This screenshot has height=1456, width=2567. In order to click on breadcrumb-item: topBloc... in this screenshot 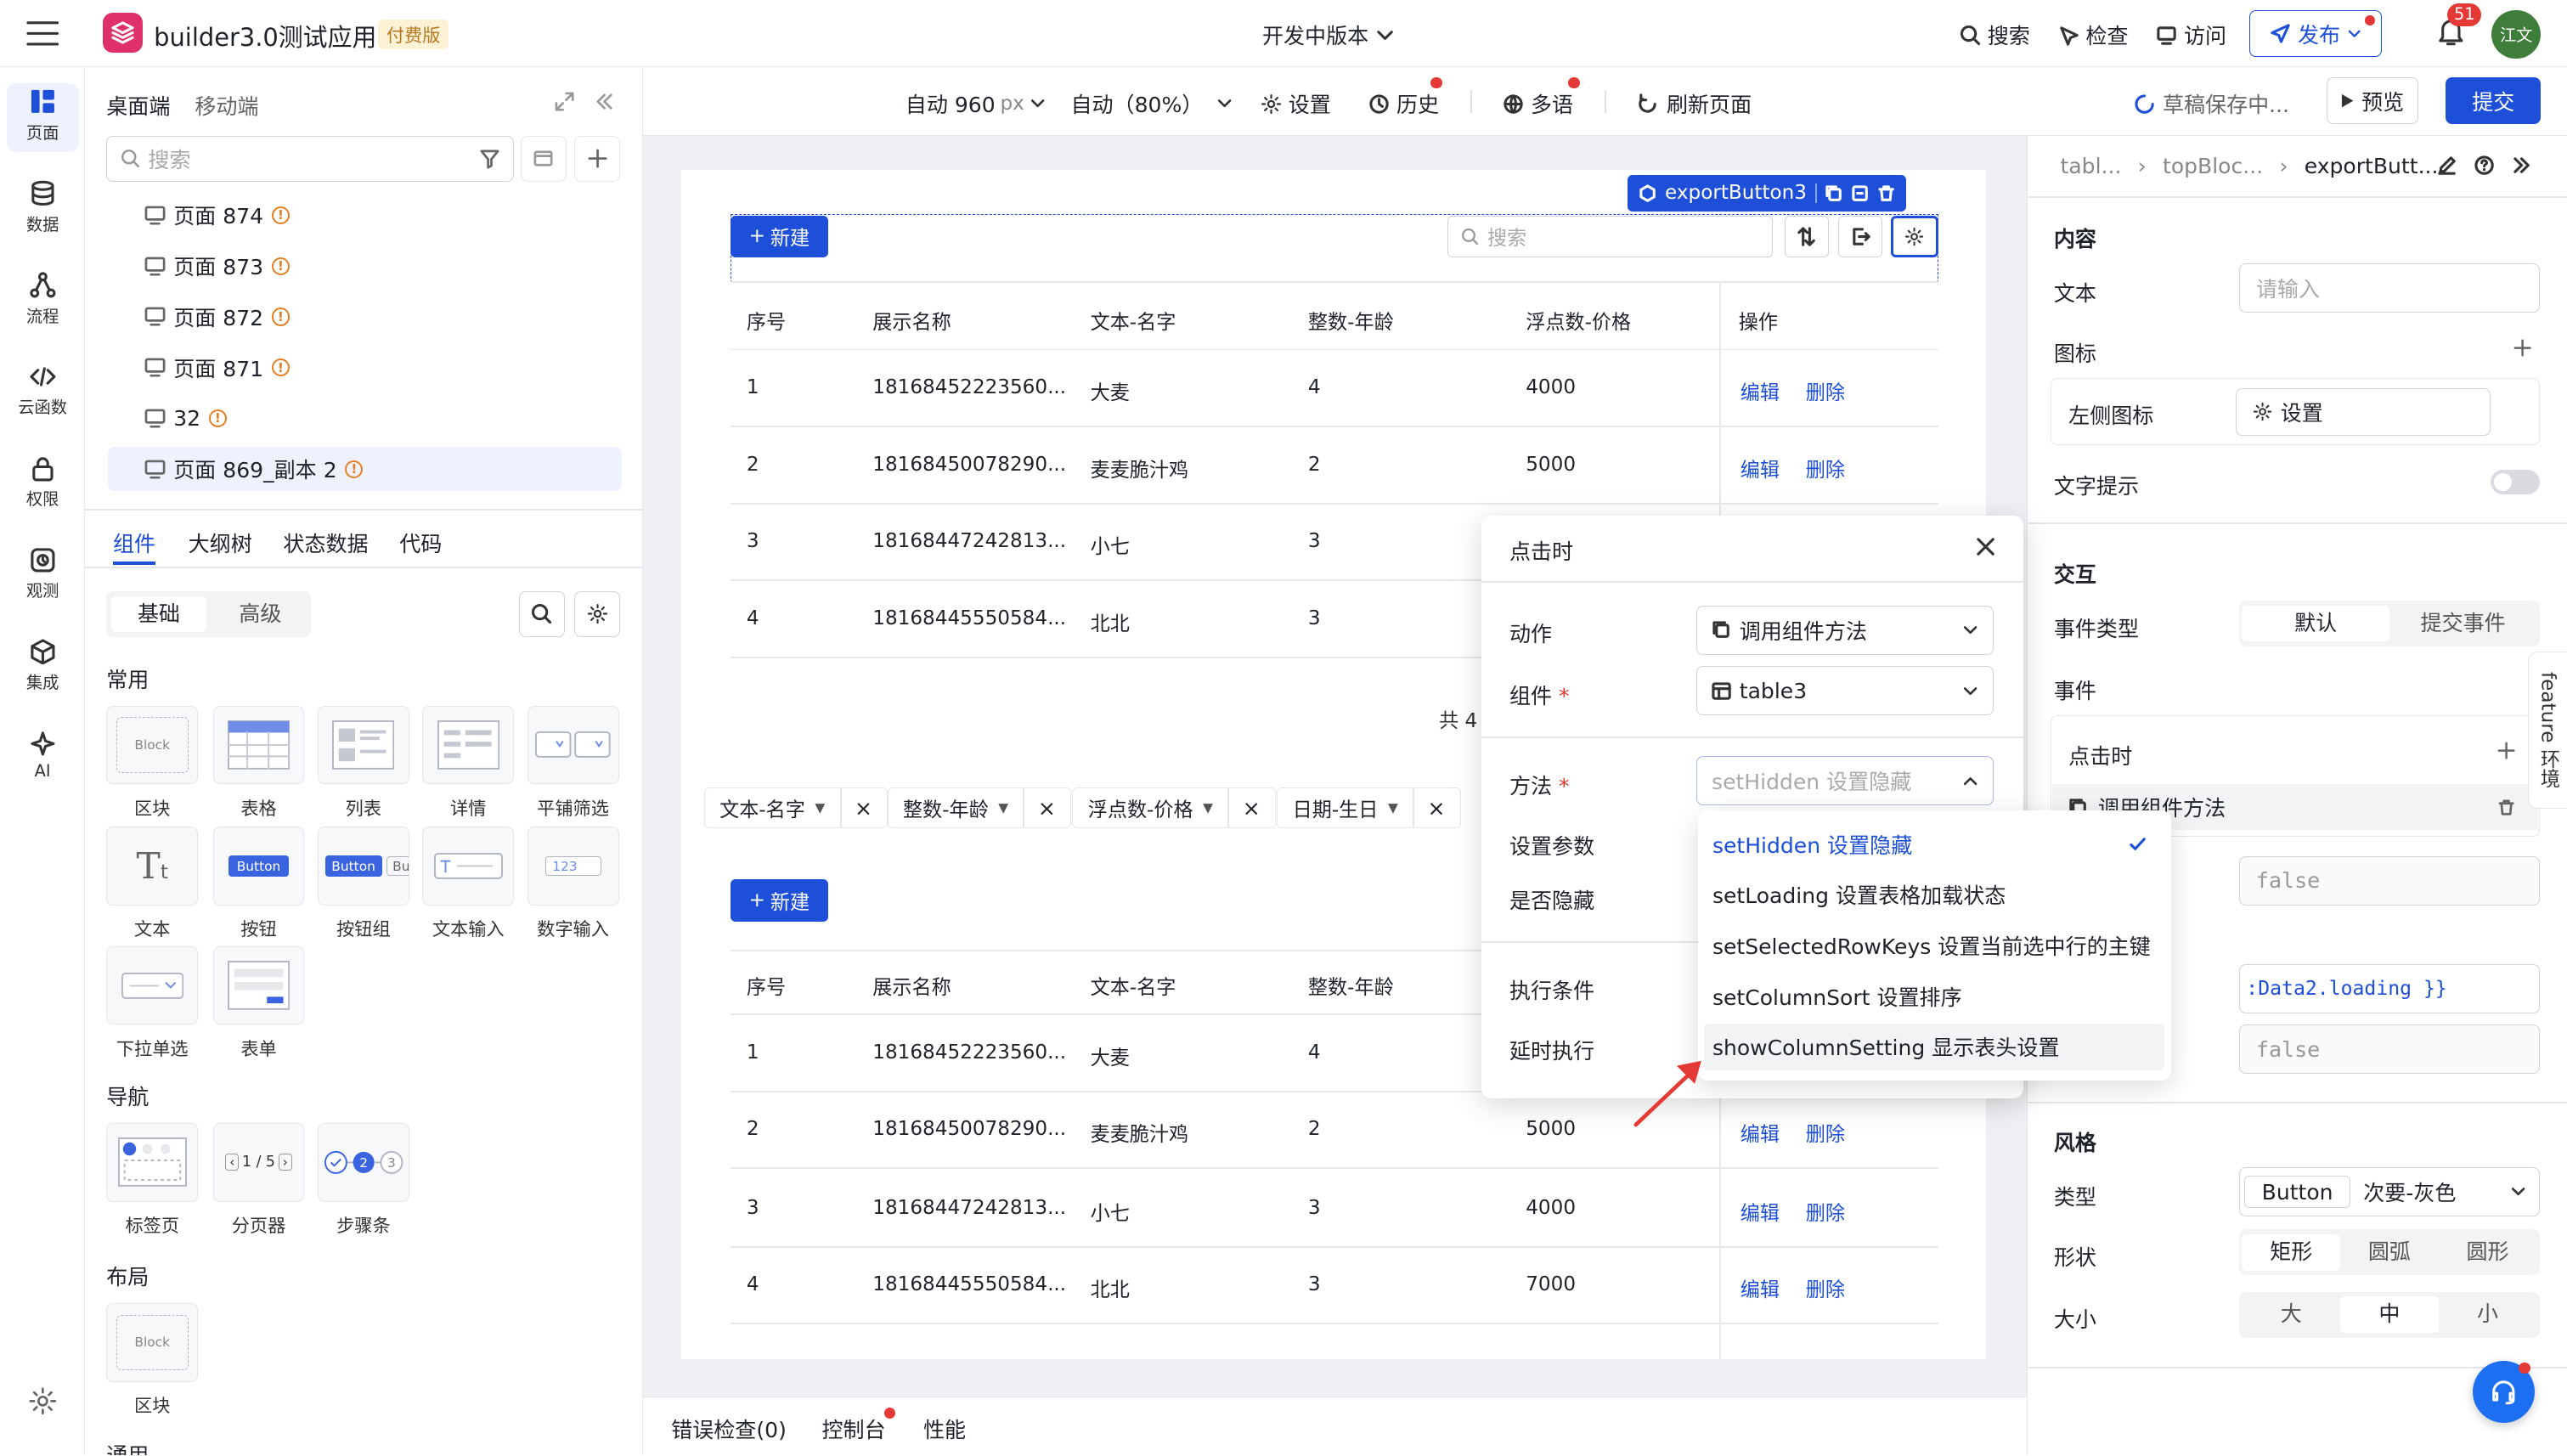, I will do `click(2213, 166)`.